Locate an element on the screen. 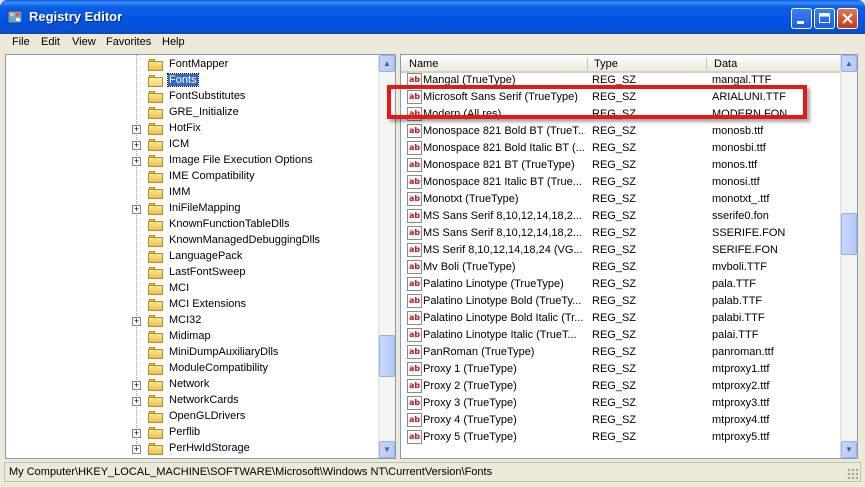 This screenshot has width=865, height=487. menu-view: View is located at coordinates (84, 42).